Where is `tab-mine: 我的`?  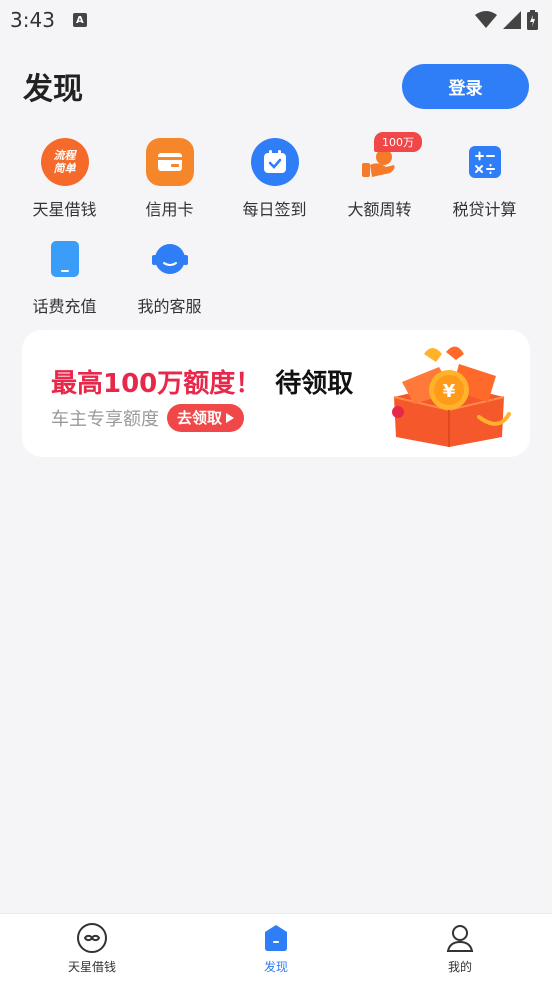
tab-mine: 我的 is located at coordinates (460, 948).